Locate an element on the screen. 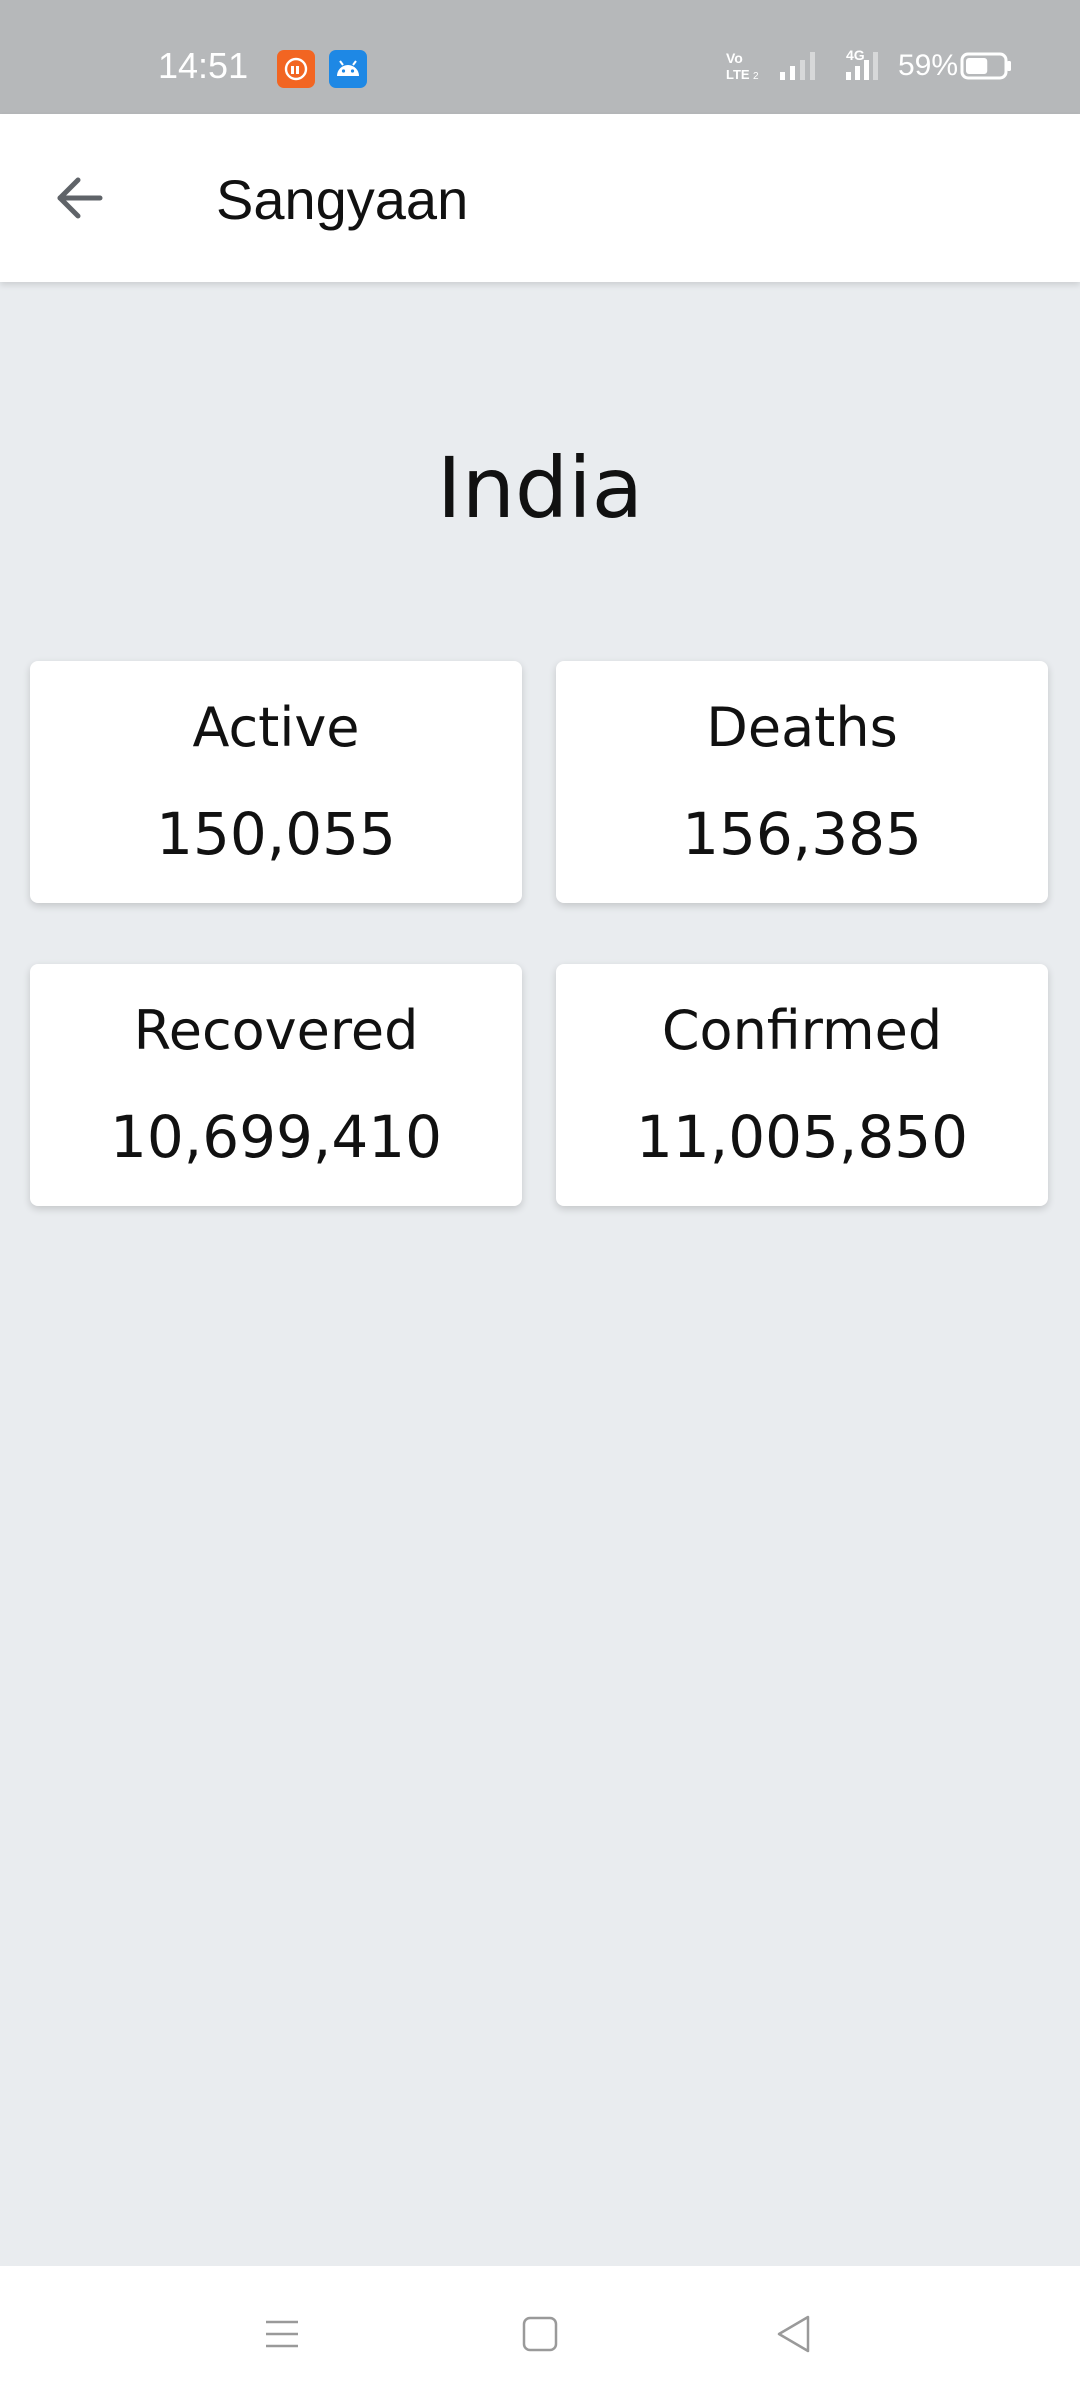  stat-value: 150,055 is located at coordinates (276, 834).